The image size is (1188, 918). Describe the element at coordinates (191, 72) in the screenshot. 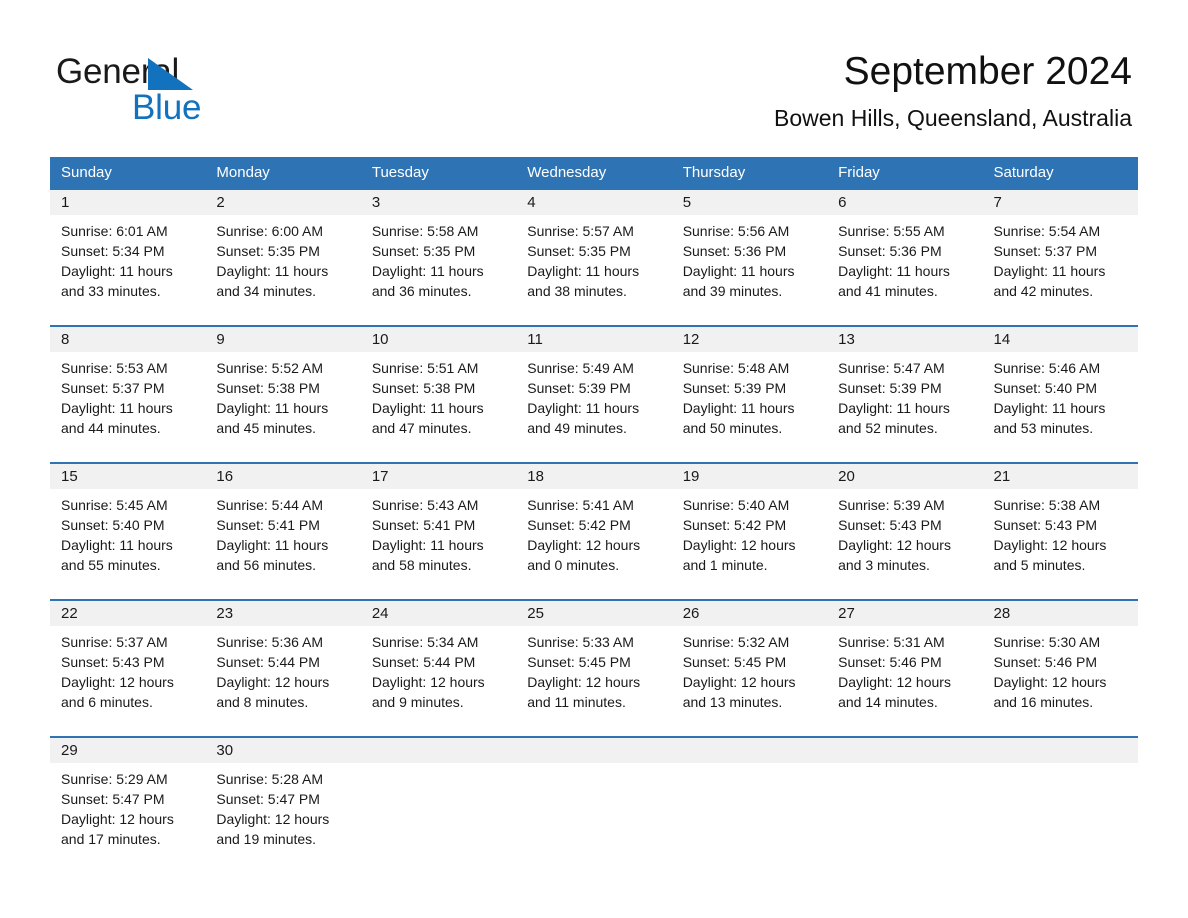

I see `logo-top-row: General` at that location.